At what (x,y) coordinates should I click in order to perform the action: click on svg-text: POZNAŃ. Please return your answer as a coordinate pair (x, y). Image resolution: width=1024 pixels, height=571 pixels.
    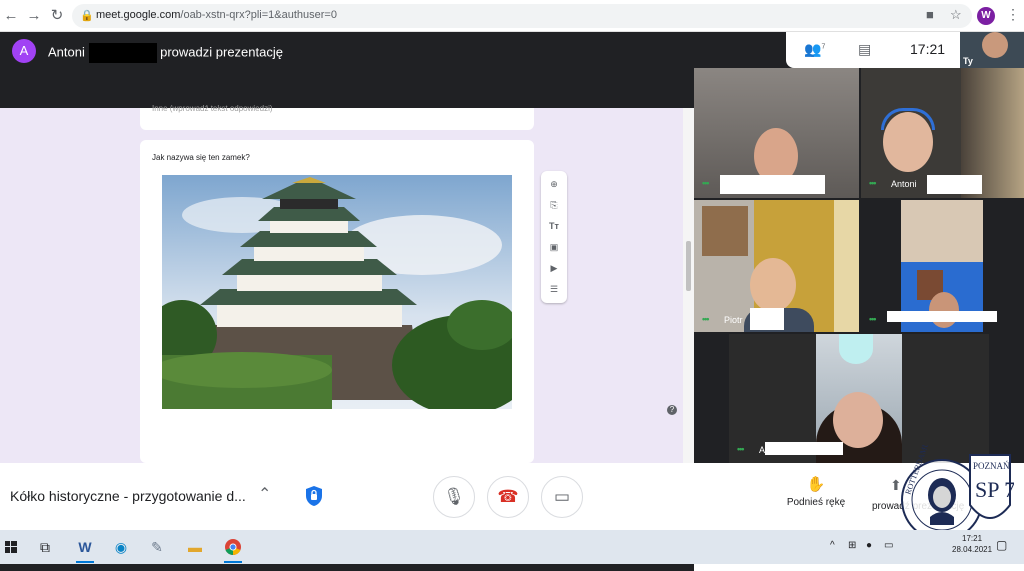
    Looking at the image, I should click on (991, 466).